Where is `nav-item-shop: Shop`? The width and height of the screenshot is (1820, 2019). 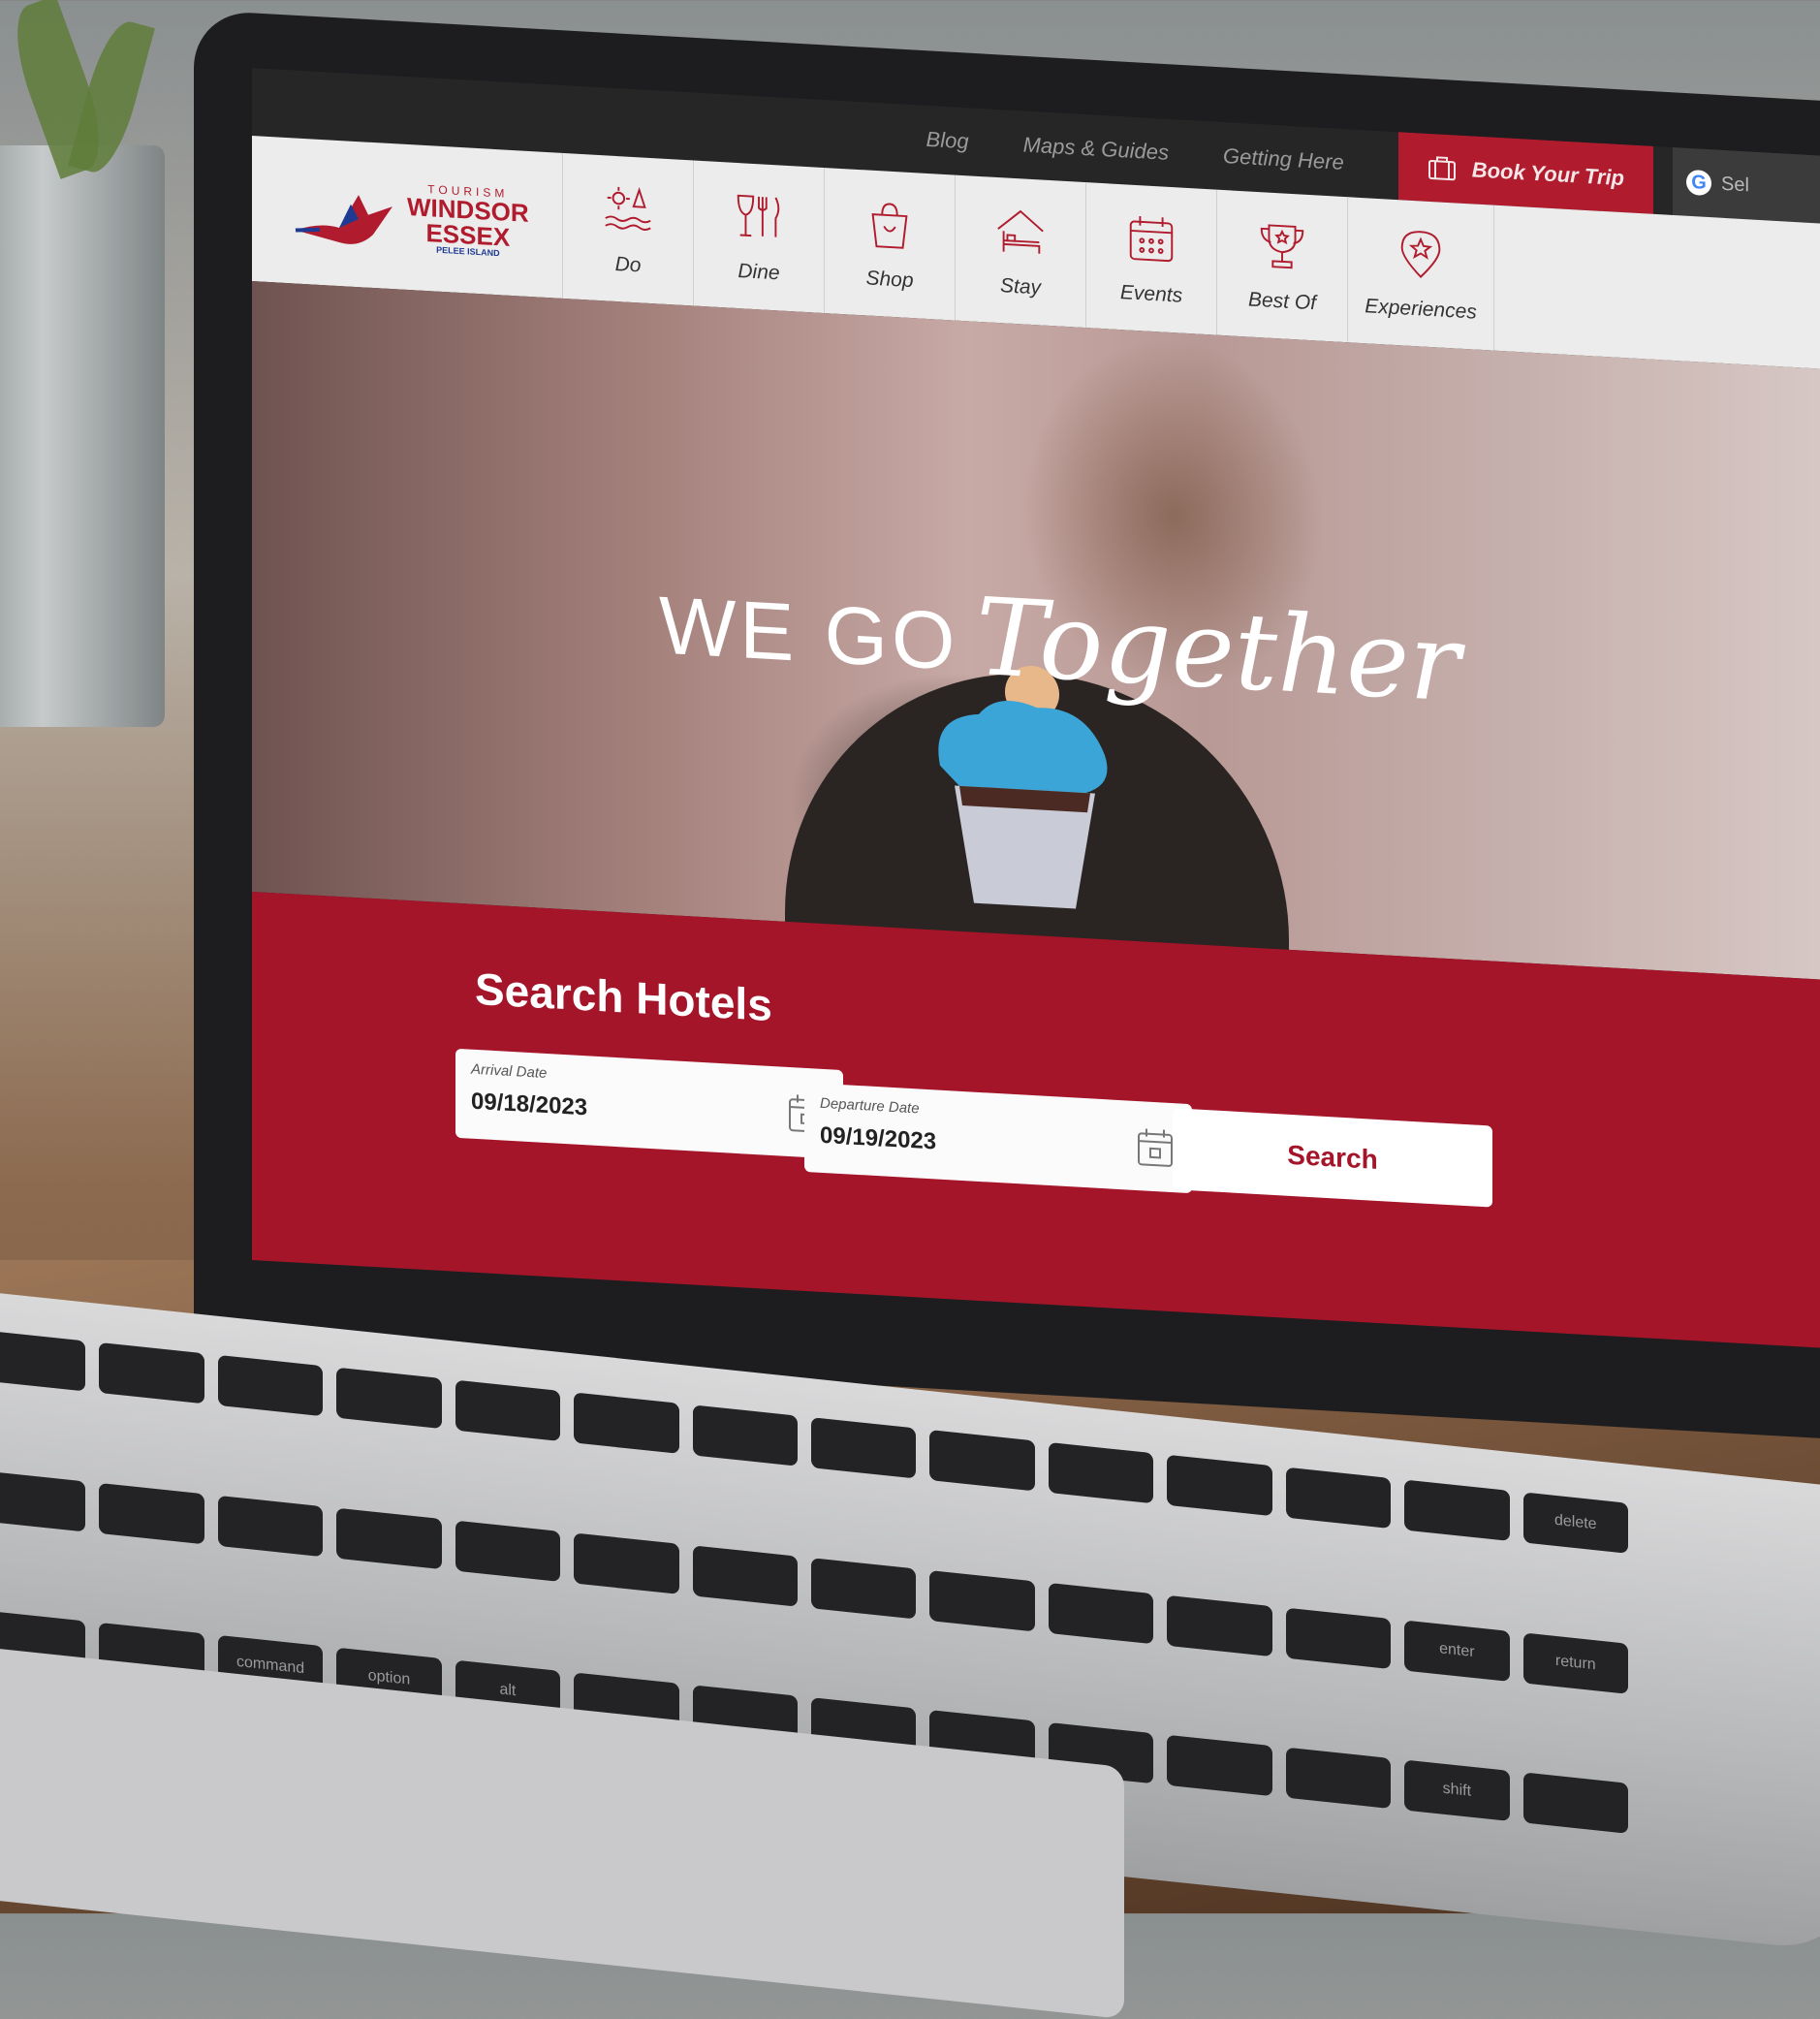
nav-item-shop: Shop is located at coordinates (890, 245).